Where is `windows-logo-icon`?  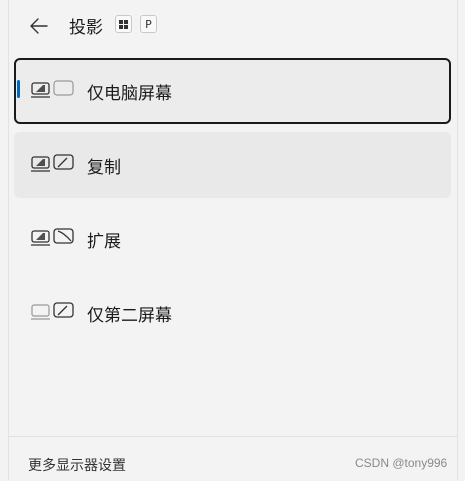
windows-logo-icon is located at coordinates (123, 24).